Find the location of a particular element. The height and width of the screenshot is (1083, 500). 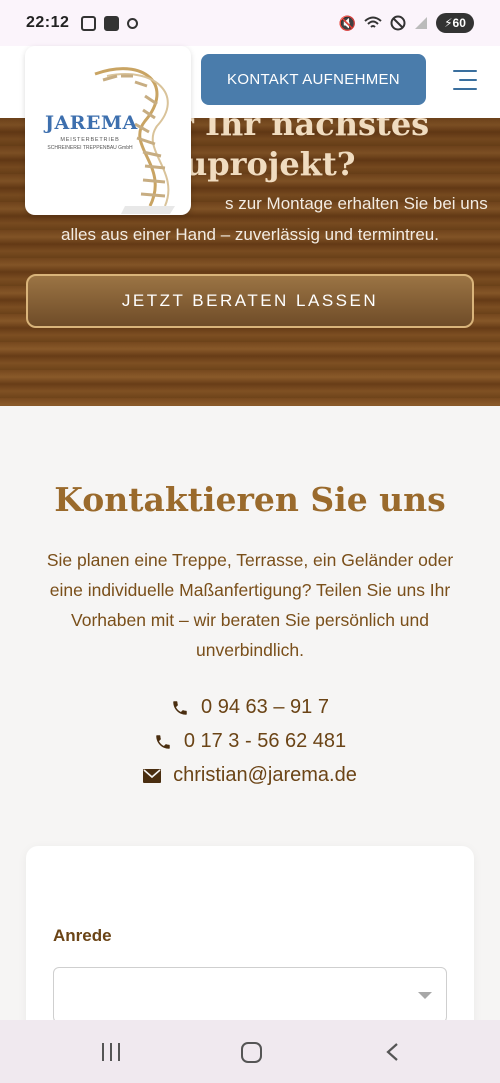

status-time: 22:12 is located at coordinates (48, 22).